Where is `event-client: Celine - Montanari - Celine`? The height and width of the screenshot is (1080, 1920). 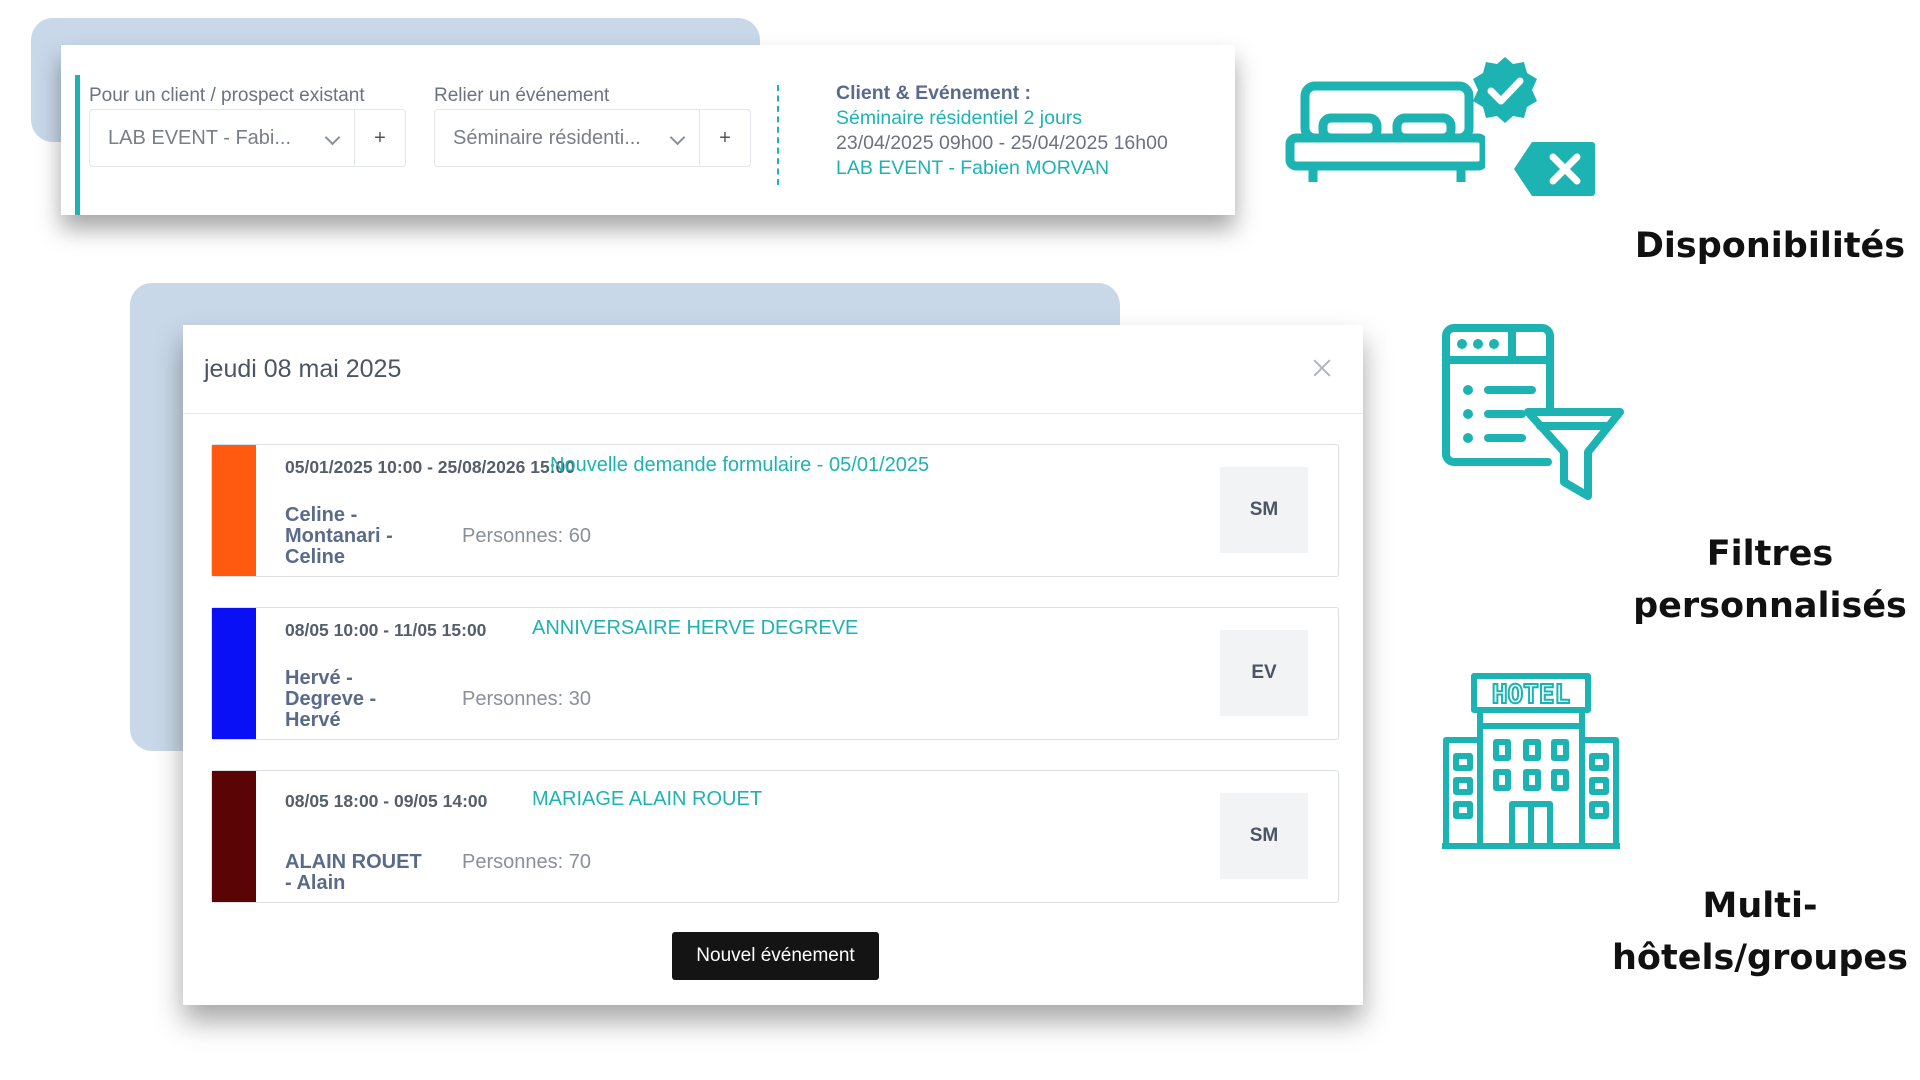 event-client: Celine - Montanari - Celine is located at coordinates (339, 536).